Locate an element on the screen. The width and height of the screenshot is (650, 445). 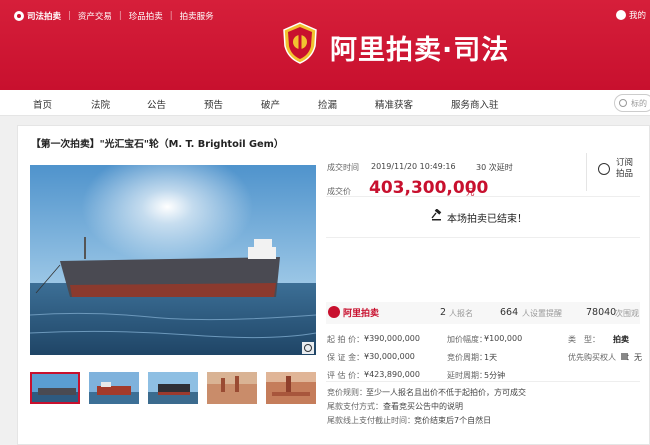
start-price-label: 起 拍 价： is located at coordinates (346, 339).